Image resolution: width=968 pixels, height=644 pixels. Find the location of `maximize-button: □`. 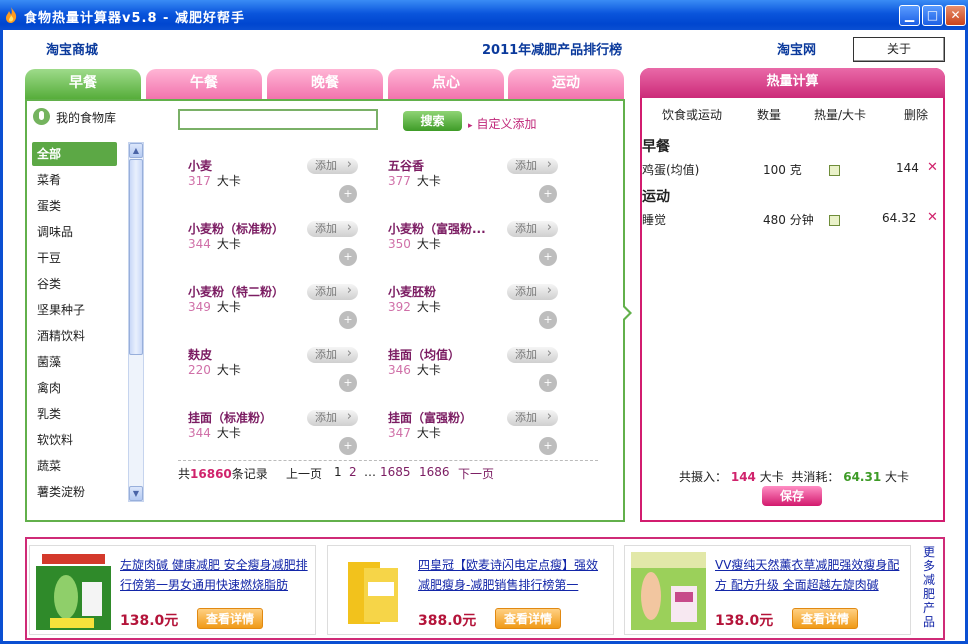

maximize-button: □ is located at coordinates (932, 15).